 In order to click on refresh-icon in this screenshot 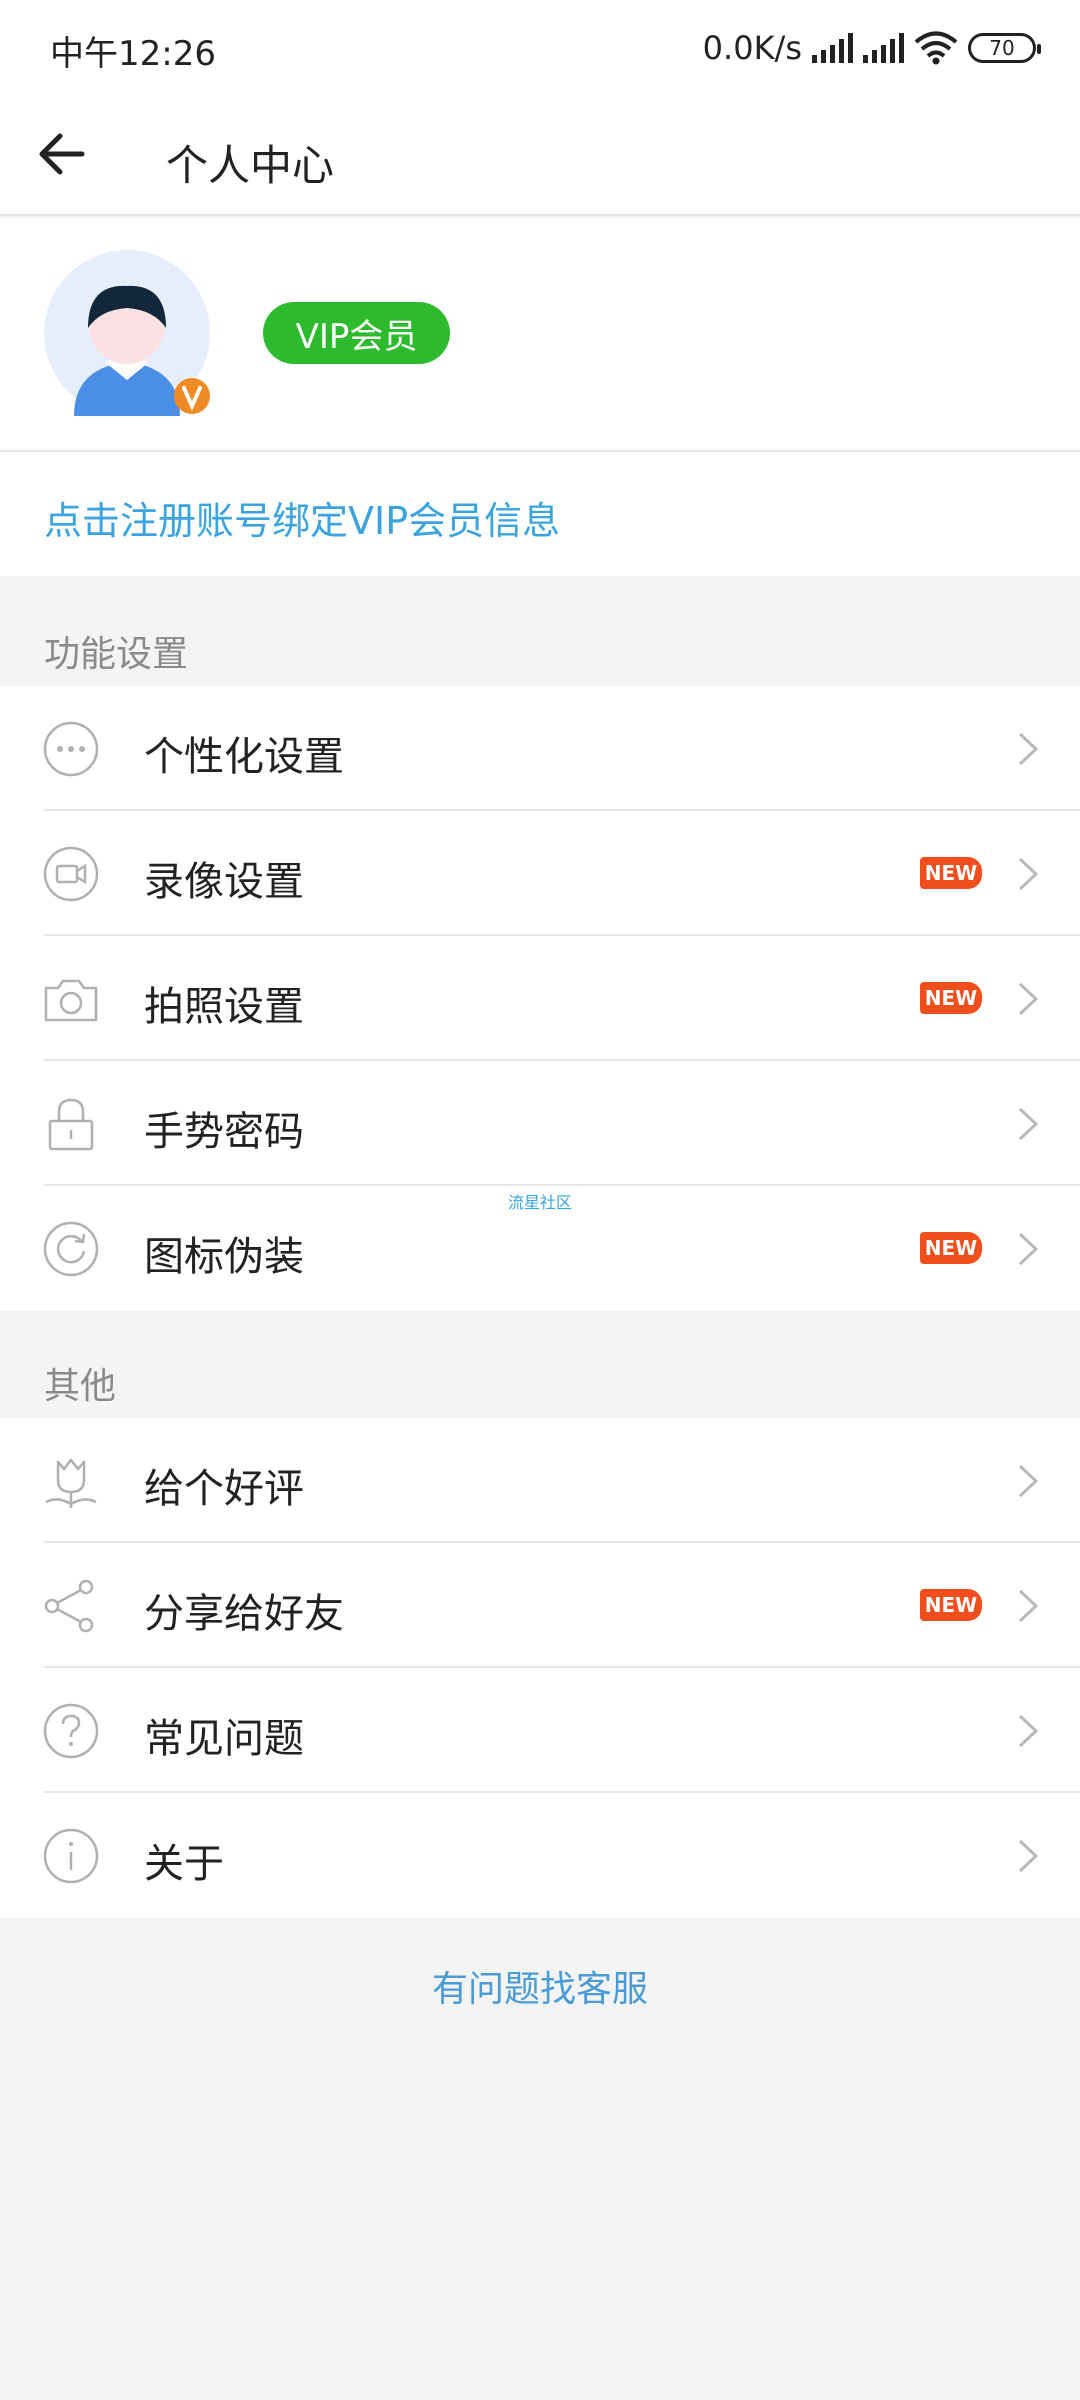, I will do `click(71, 1249)`.